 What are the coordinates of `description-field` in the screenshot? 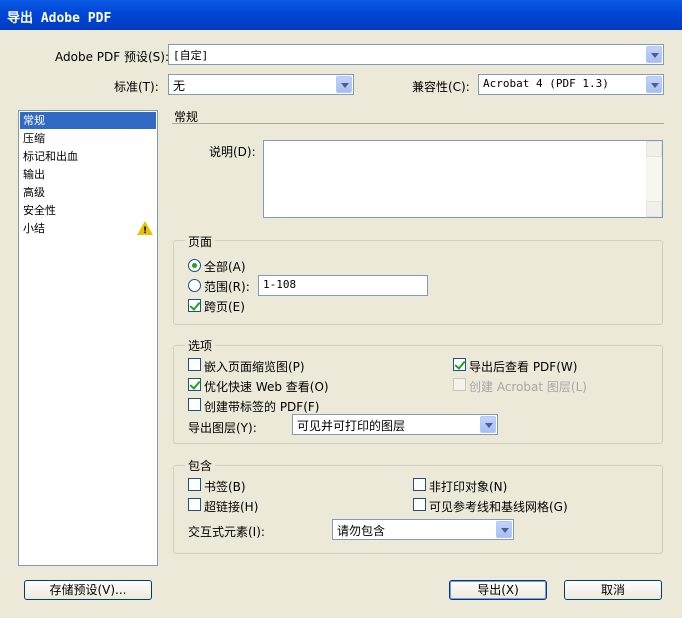 It's located at (463, 179).